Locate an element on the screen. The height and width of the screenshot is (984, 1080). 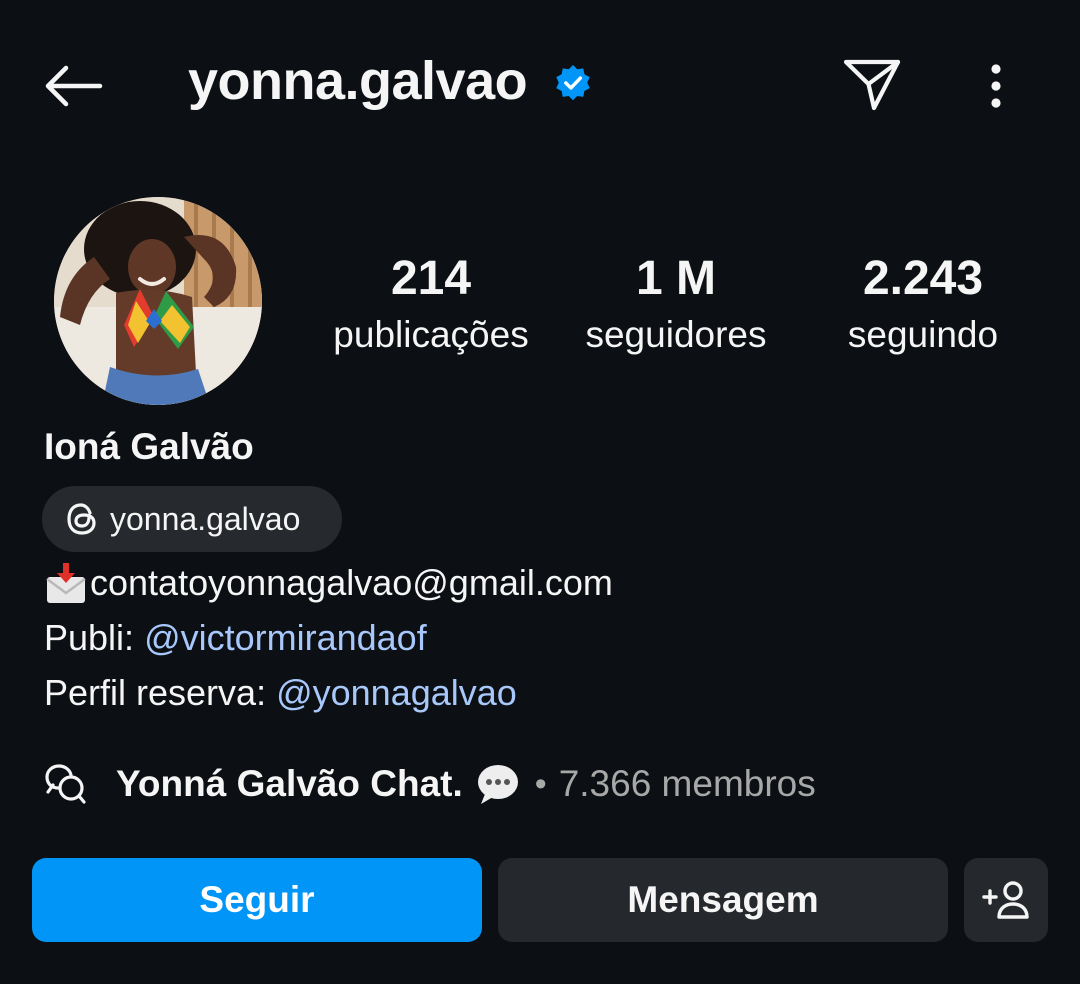
bio-email-line: contatoyonnagalvao@gmail.com is located at coordinates (328, 583).